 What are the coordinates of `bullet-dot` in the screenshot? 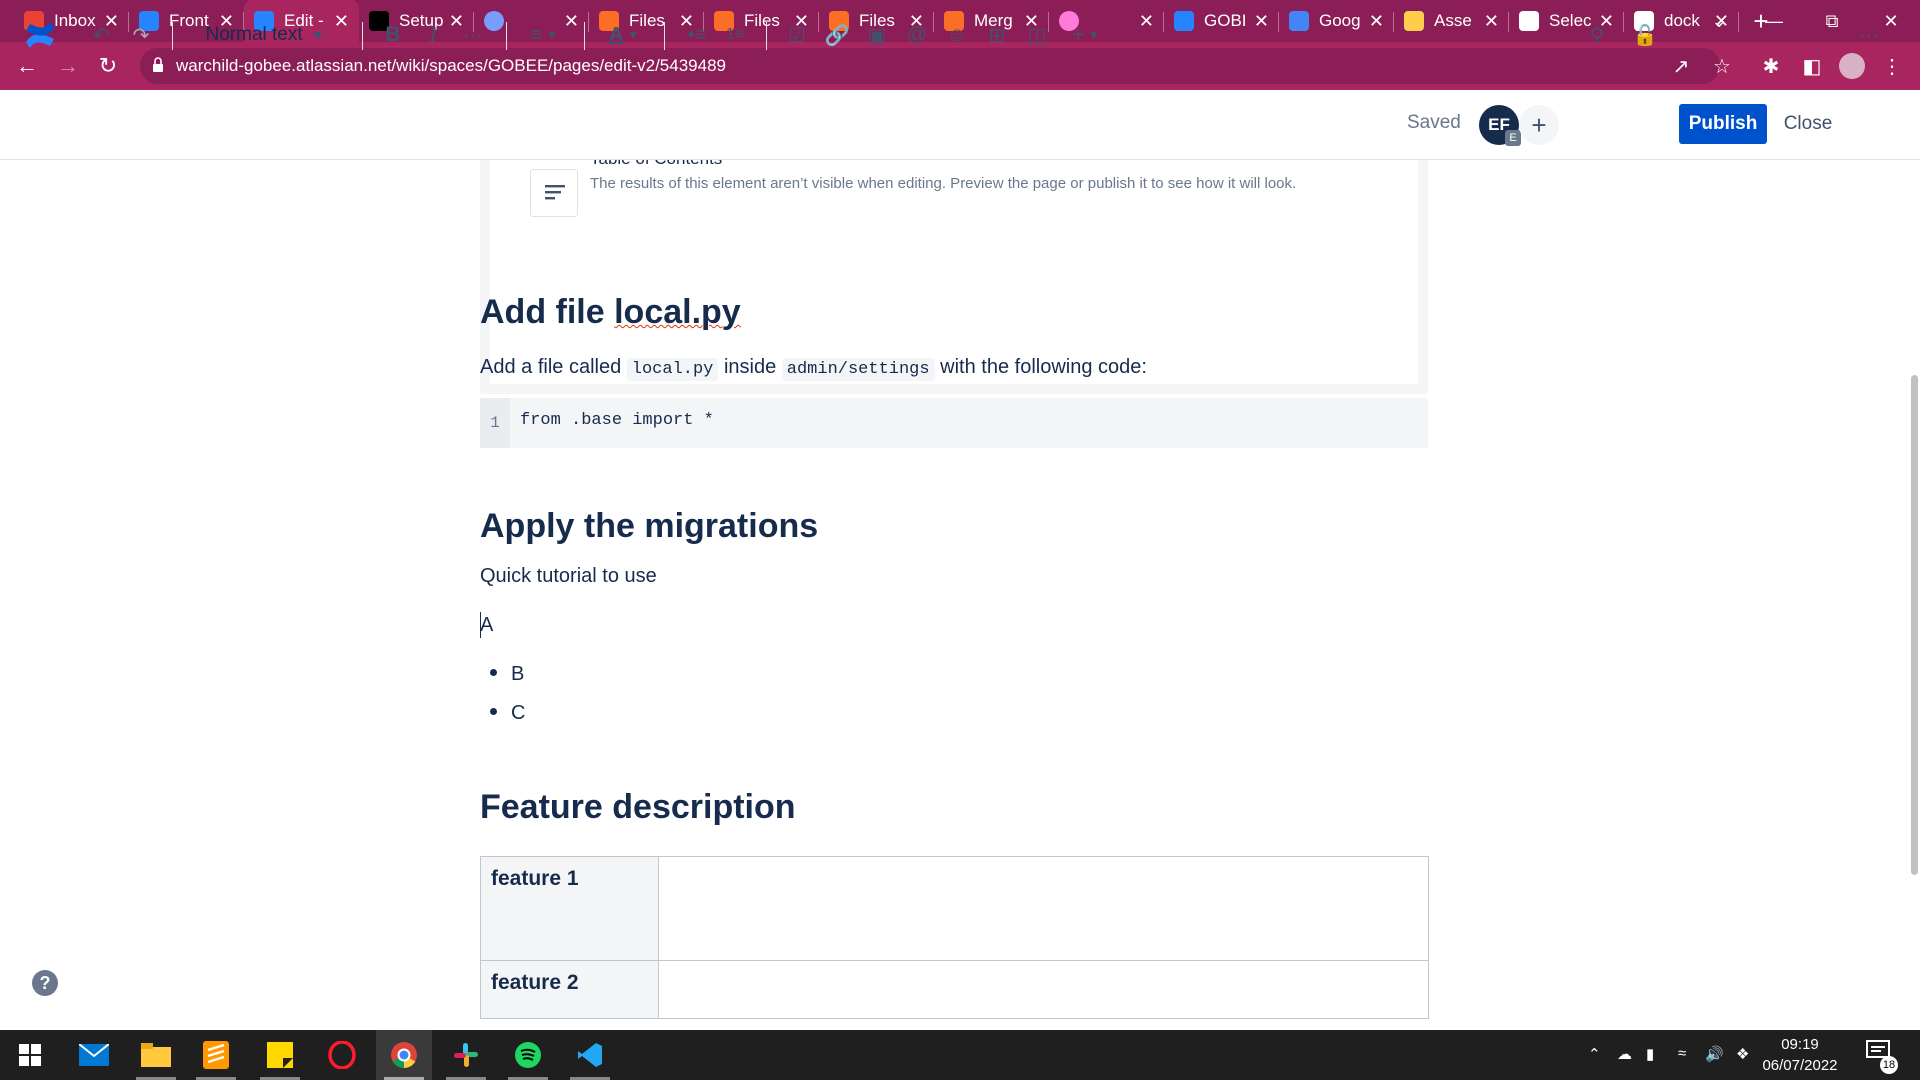 It's located at (493, 712).